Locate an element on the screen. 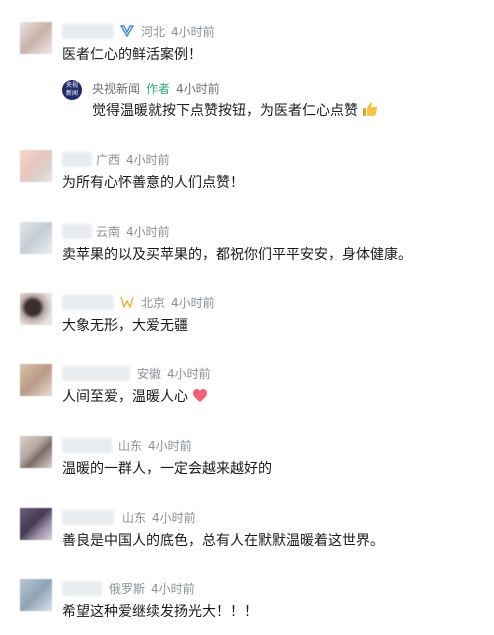 This screenshot has height=635, width=494. comment-text: 希望这种爱继续发扬光大！！！ is located at coordinates (160, 612).